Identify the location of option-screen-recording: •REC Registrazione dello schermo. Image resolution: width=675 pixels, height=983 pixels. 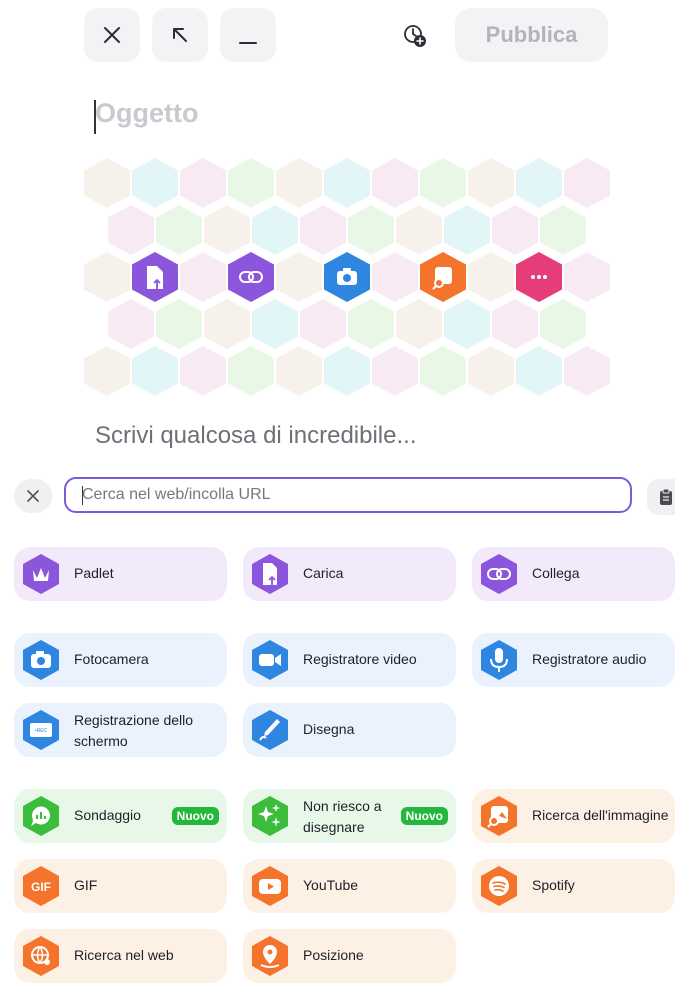
(120, 730).